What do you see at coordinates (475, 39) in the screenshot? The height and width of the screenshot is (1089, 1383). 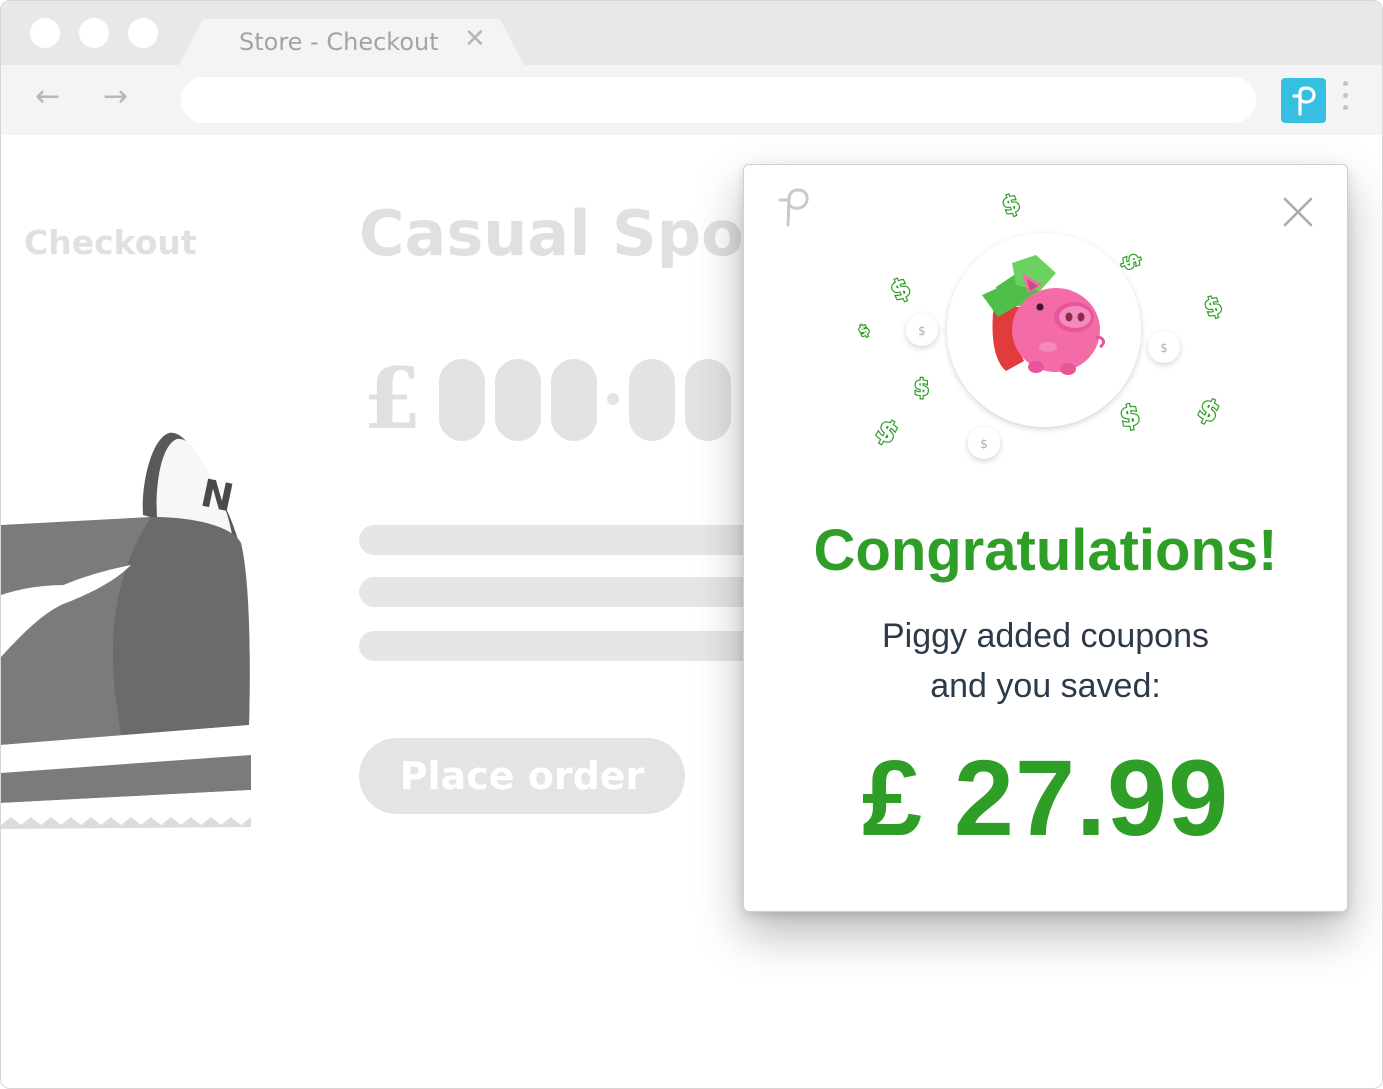 I see `tab-close-icon: ✕` at bounding box center [475, 39].